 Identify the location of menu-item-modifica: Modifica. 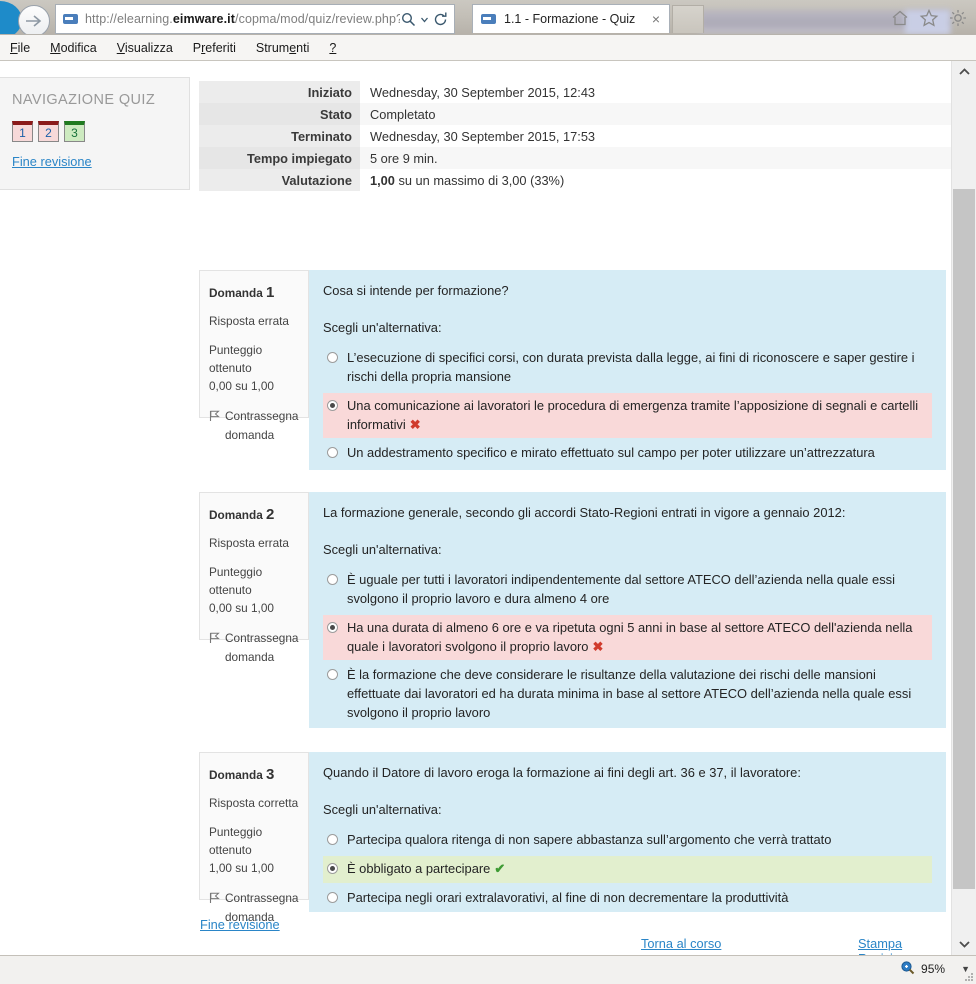
(73, 48).